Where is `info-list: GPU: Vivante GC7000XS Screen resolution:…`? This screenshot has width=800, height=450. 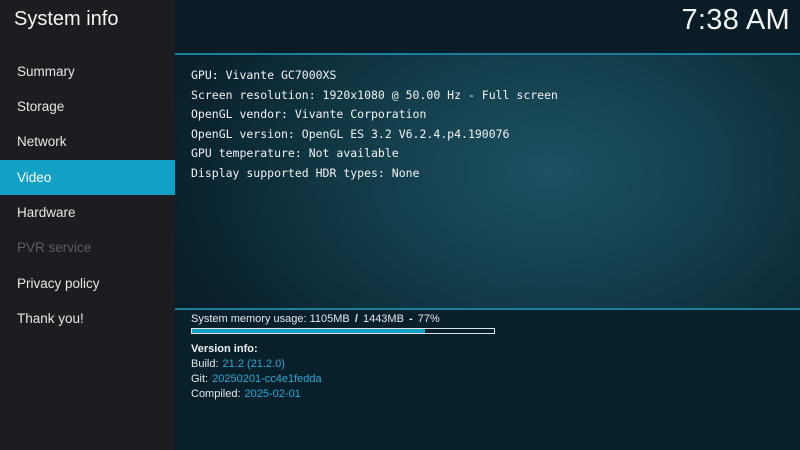
info-list: GPU: Vivante GC7000XS Screen resolution:… is located at coordinates (374, 125).